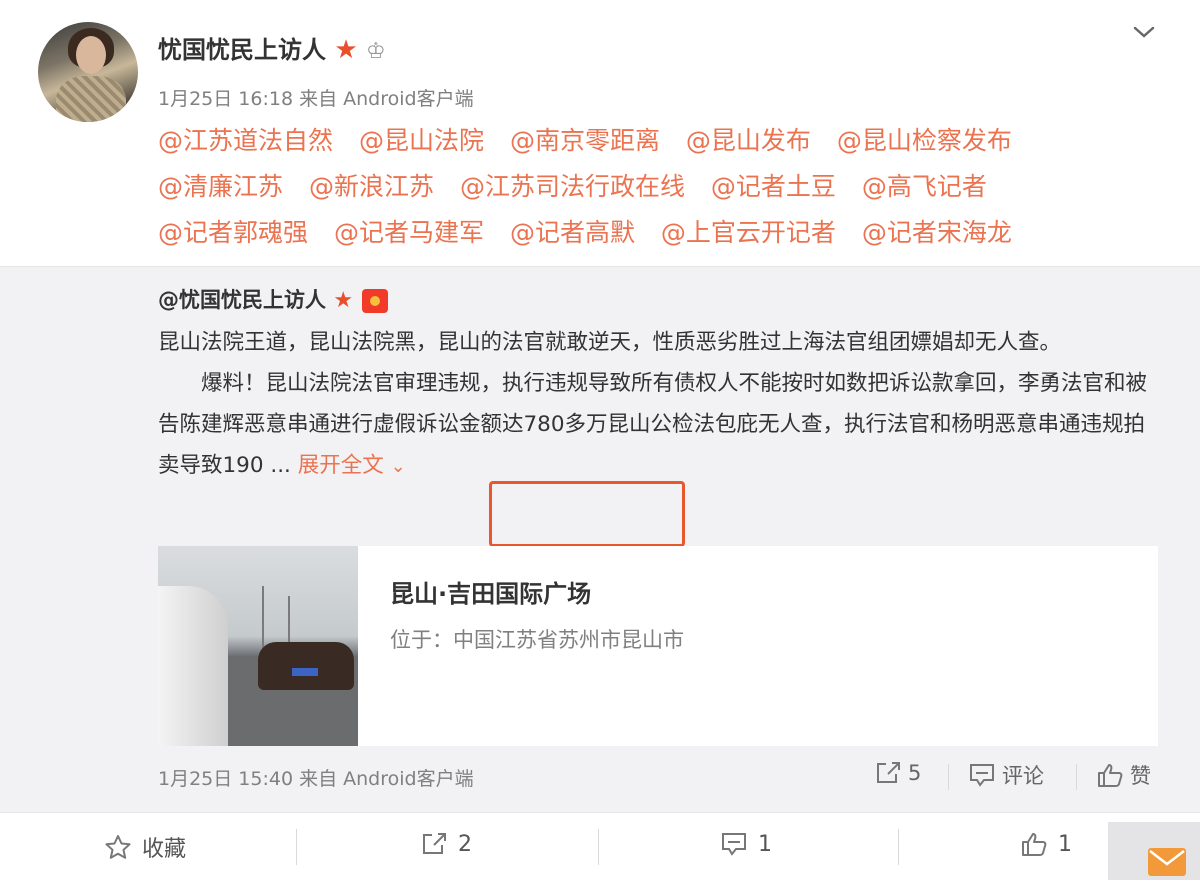 The width and height of the screenshot is (1200, 881). I want to click on favorite-button: 收藏, so click(145, 847).